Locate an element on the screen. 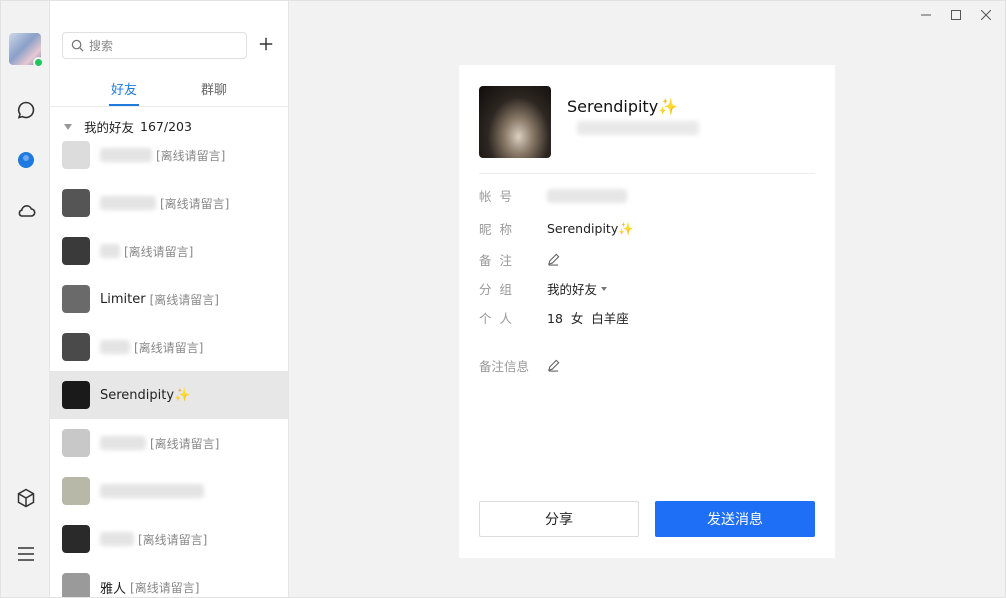 This screenshot has height=598, width=1006. remark-label: 备 注 is located at coordinates (495, 260).